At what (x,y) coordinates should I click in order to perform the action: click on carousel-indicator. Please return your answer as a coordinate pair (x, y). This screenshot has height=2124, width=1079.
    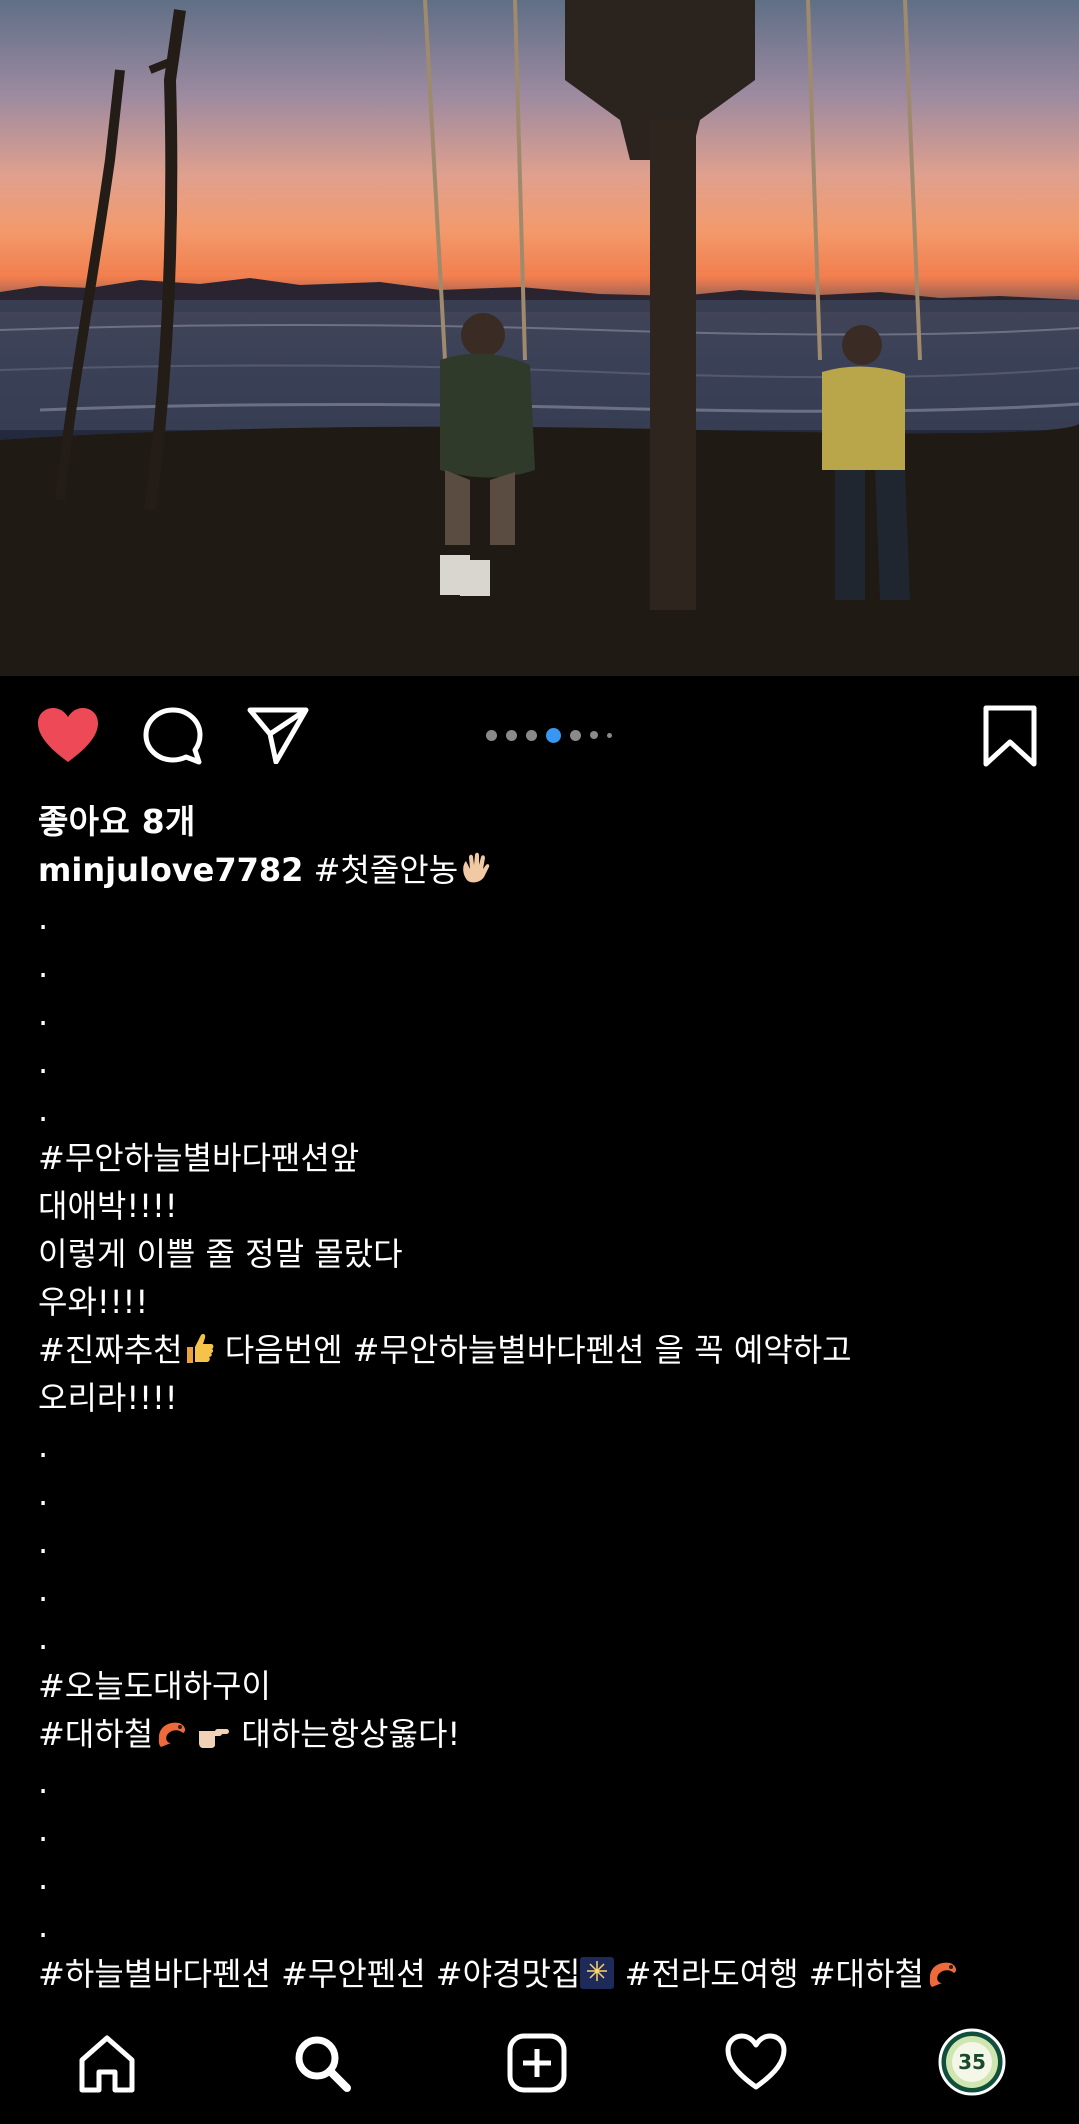
    Looking at the image, I should click on (553, 735).